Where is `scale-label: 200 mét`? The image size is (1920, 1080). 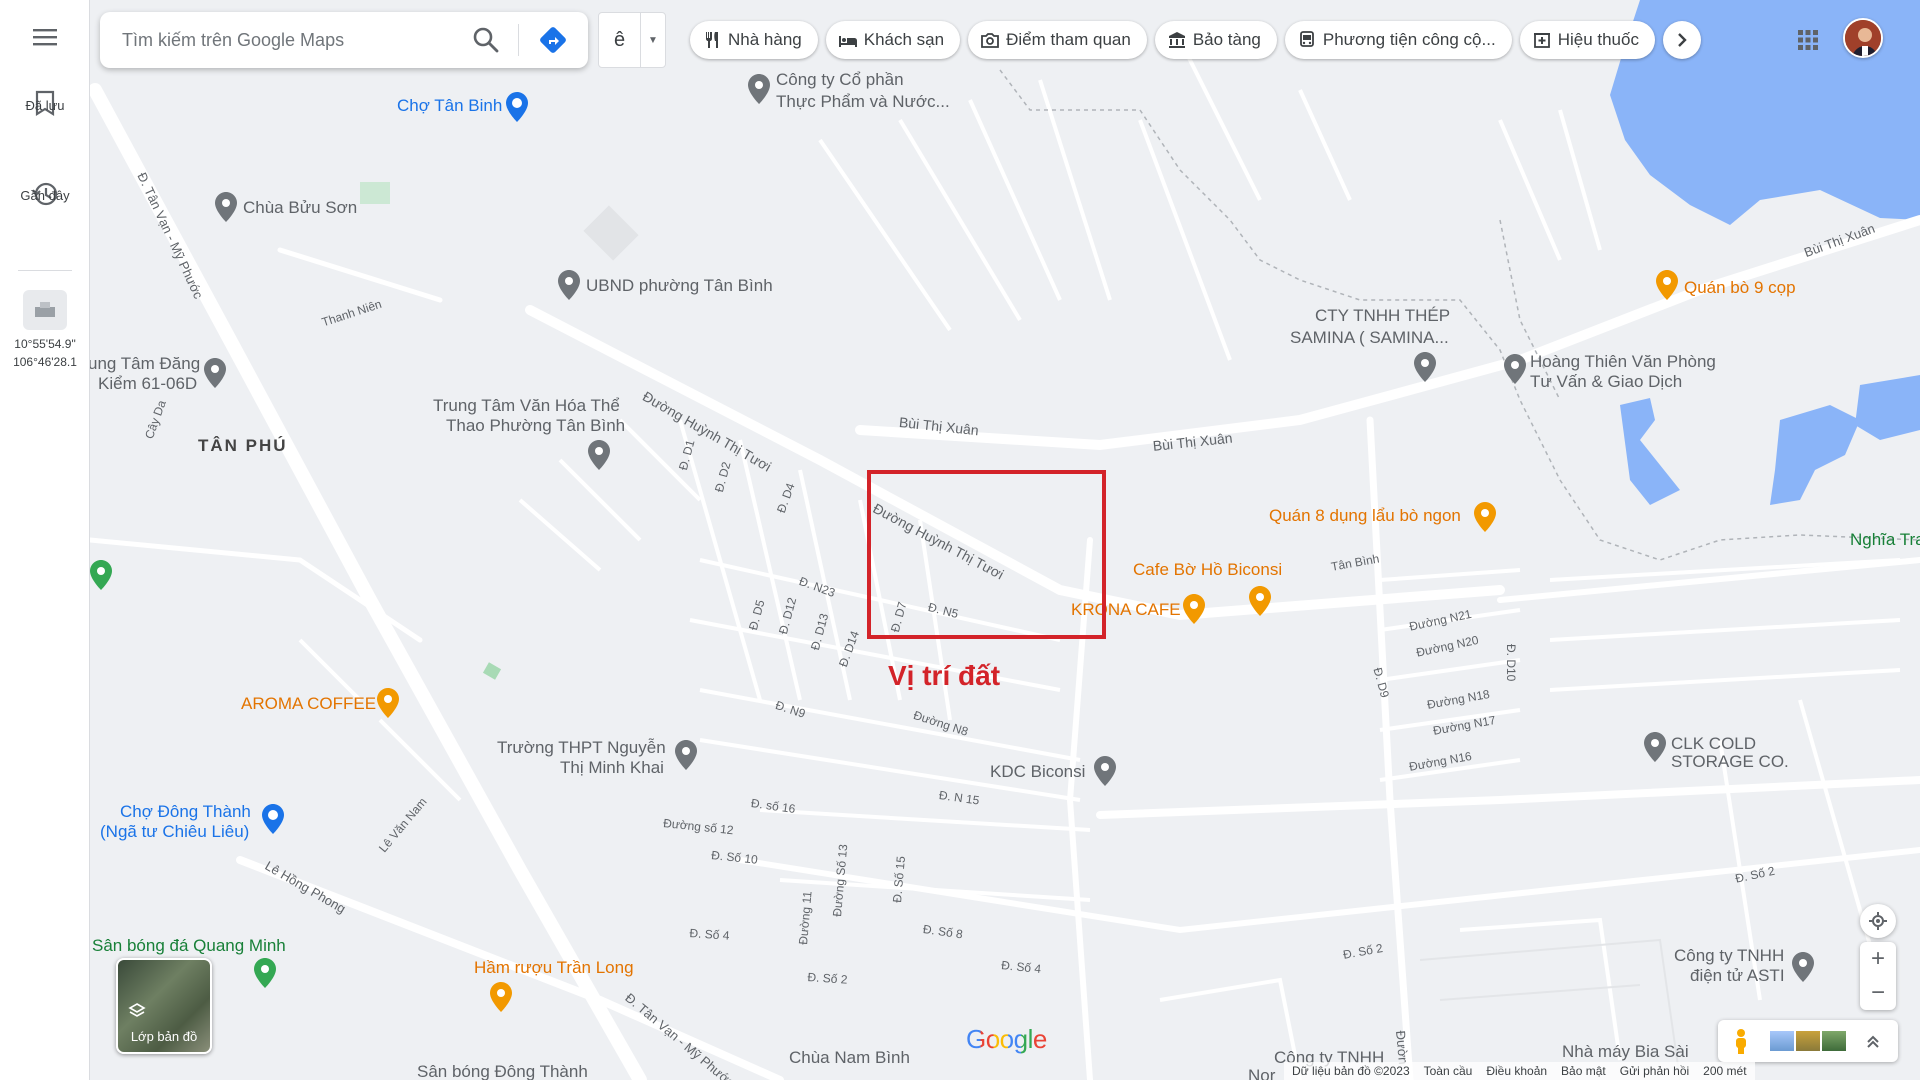
scale-label: 200 mét is located at coordinates (1724, 1071).